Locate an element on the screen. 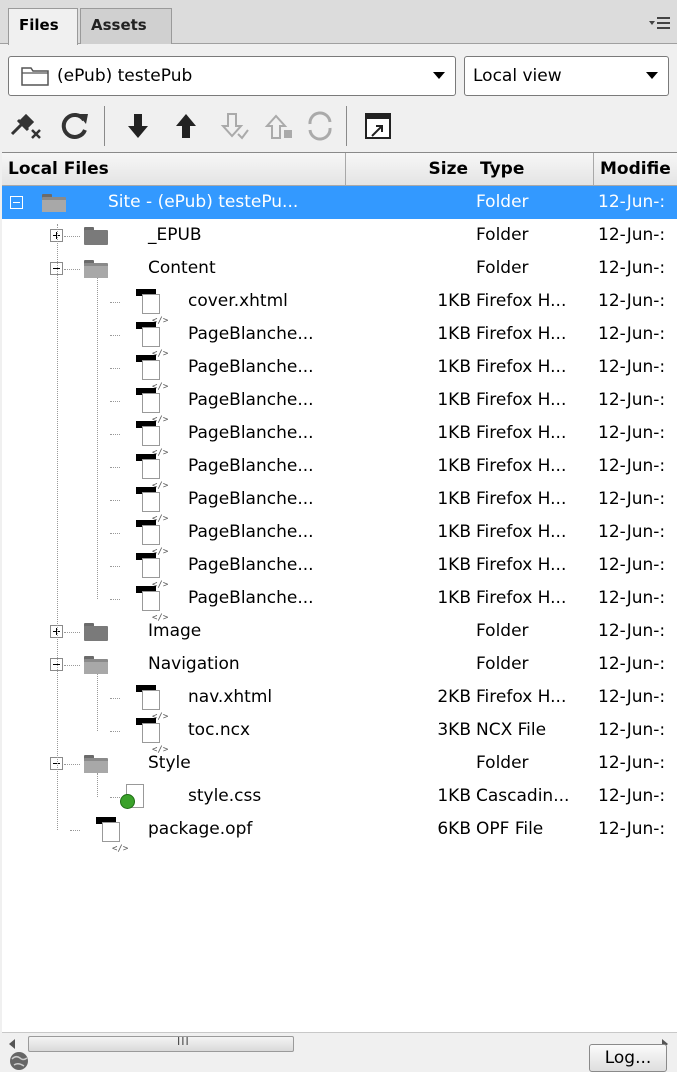 Image resolution: width=677 pixels, height=1072 pixels. file-tree-row: </> package.opf 6KB OPF File 12-Jun-: is located at coordinates (339, 833).